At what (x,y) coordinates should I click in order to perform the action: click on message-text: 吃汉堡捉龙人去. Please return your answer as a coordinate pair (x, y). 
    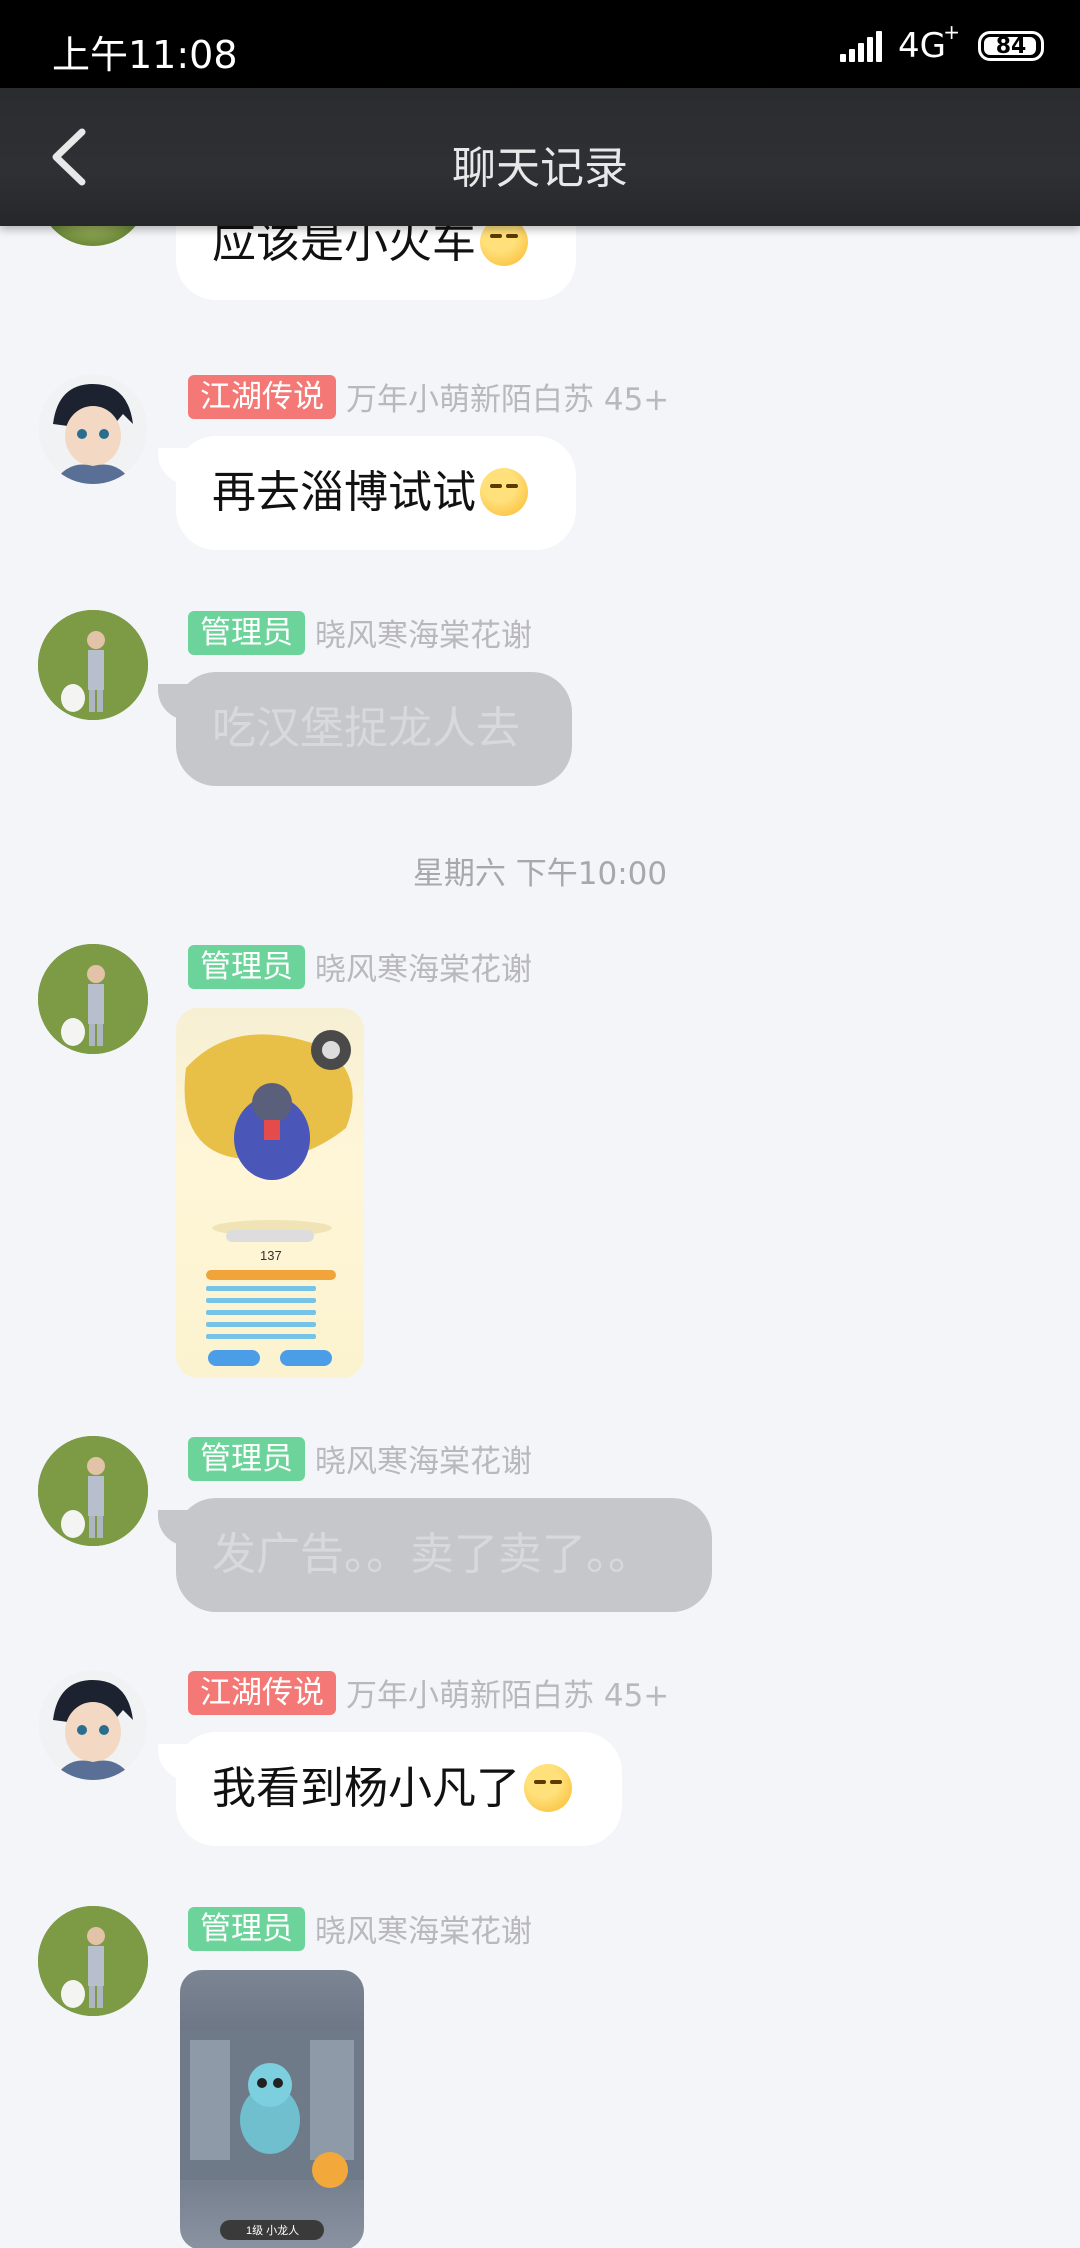
    Looking at the image, I should click on (366, 728).